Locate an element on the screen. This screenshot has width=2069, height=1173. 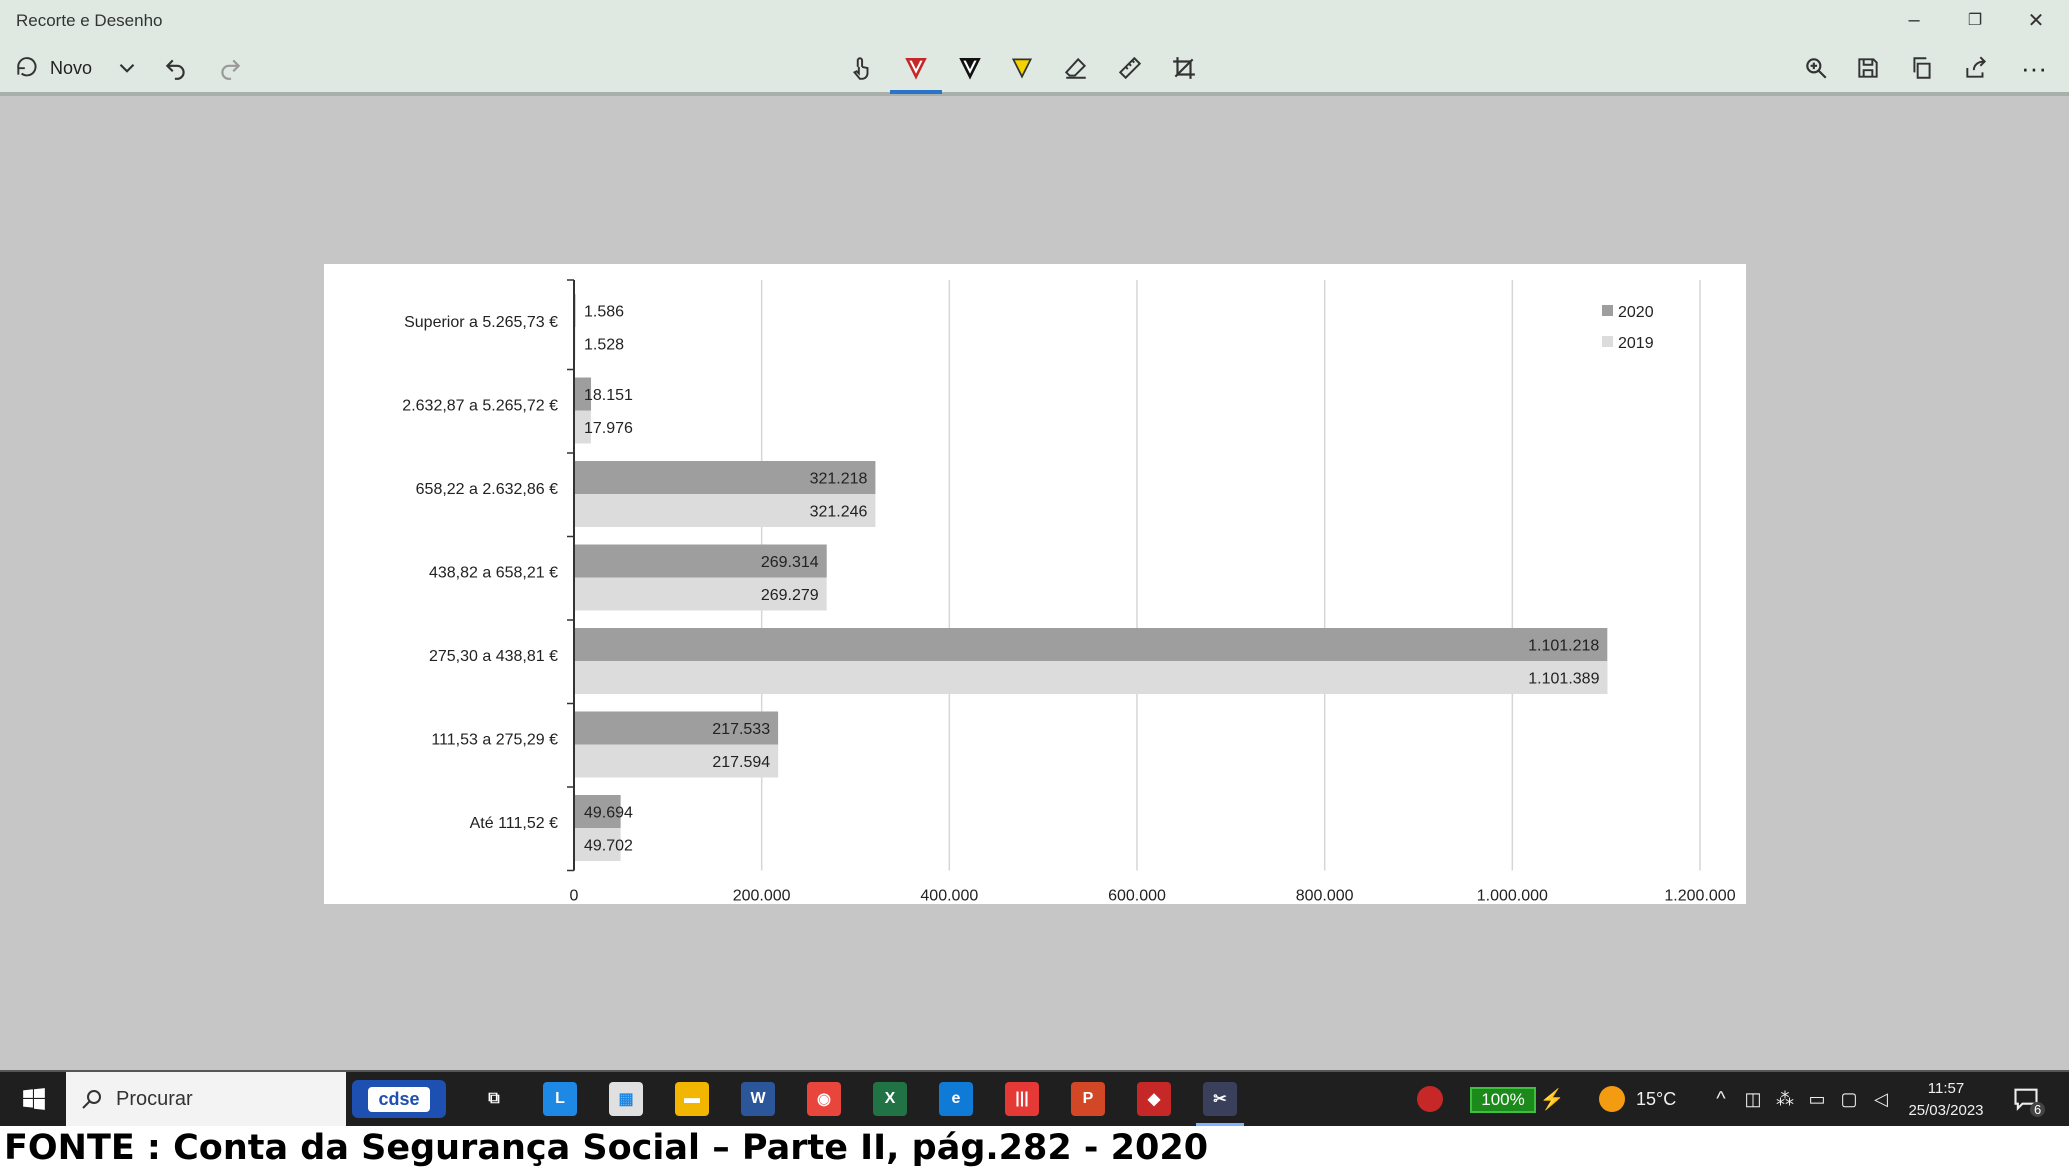
bar-value-label-2019: 269.279 is located at coordinates (790, 595).